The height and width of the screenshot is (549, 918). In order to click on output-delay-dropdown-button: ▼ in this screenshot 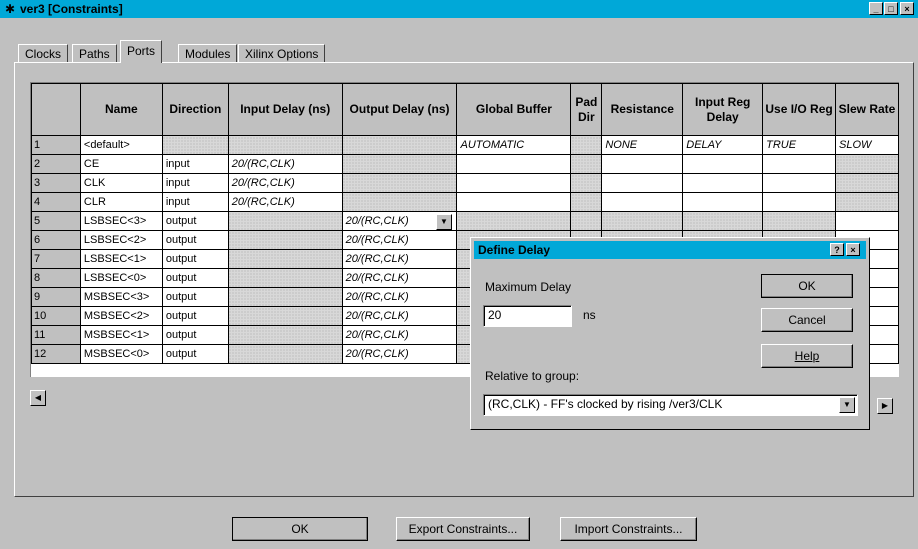, I will do `click(444, 222)`.